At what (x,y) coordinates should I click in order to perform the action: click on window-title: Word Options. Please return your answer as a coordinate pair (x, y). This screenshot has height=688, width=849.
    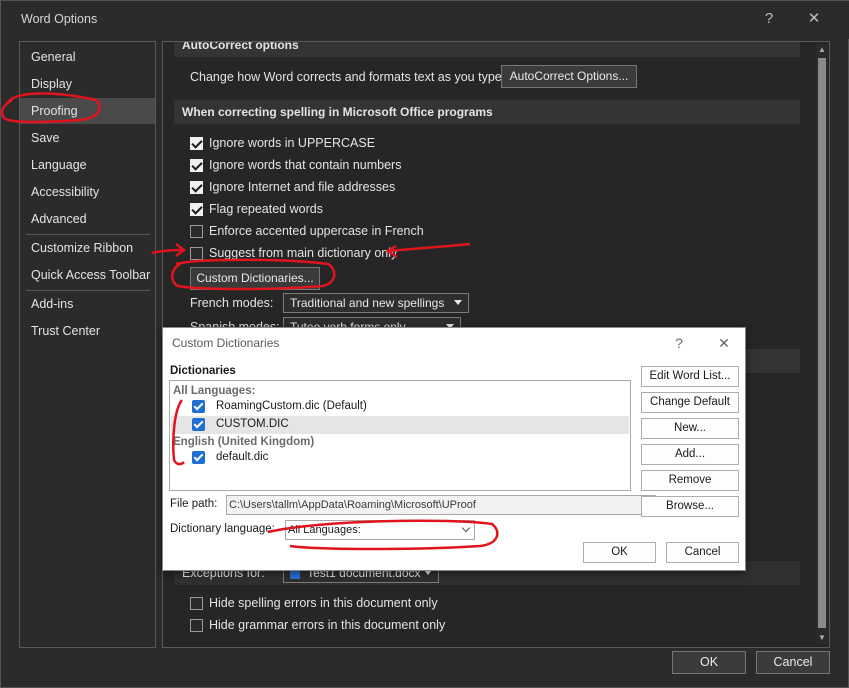
    Looking at the image, I should click on (59, 19).